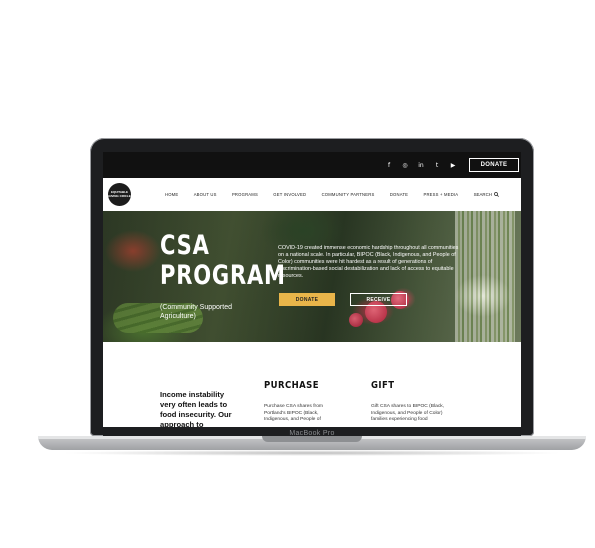 The width and height of the screenshot is (595, 548). What do you see at coordinates (205, 194) in the screenshot?
I see `nav-item-about-us: ABOUT US` at bounding box center [205, 194].